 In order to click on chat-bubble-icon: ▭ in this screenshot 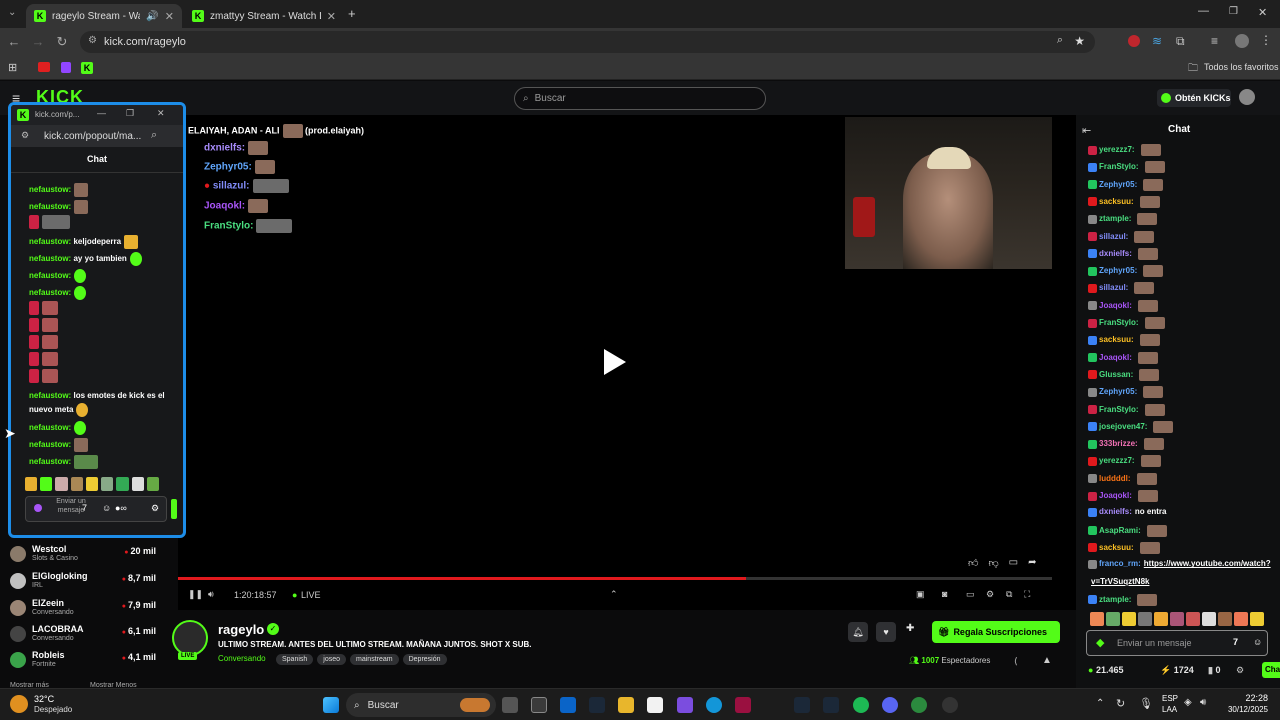, I will do `click(1013, 563)`.